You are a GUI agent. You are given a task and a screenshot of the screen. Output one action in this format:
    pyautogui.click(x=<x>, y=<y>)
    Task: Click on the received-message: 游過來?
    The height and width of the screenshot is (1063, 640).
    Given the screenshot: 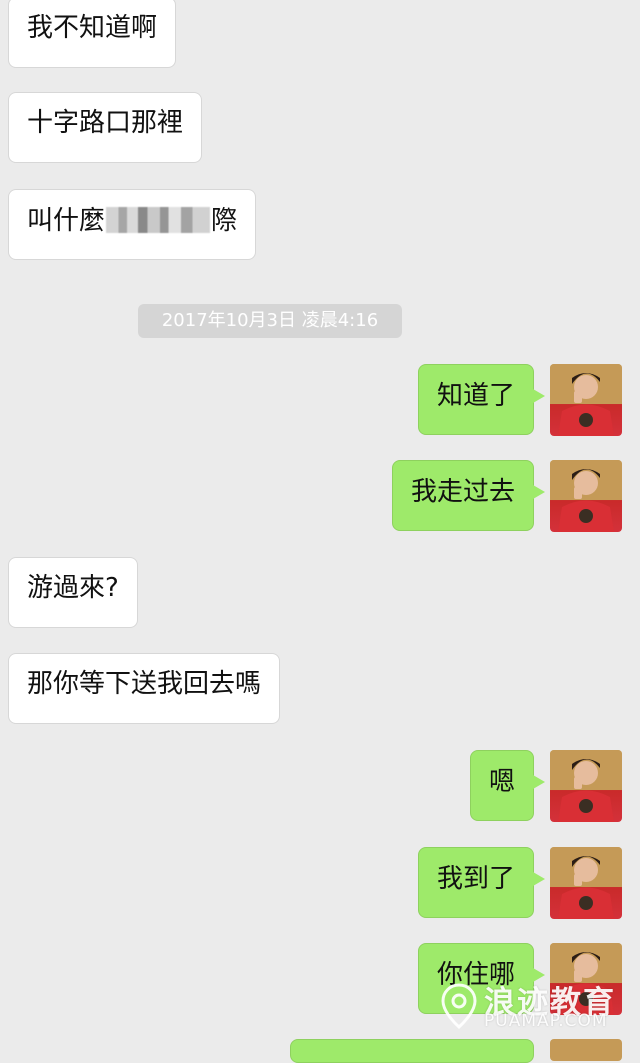 What is the action you would take?
    pyautogui.click(x=73, y=592)
    